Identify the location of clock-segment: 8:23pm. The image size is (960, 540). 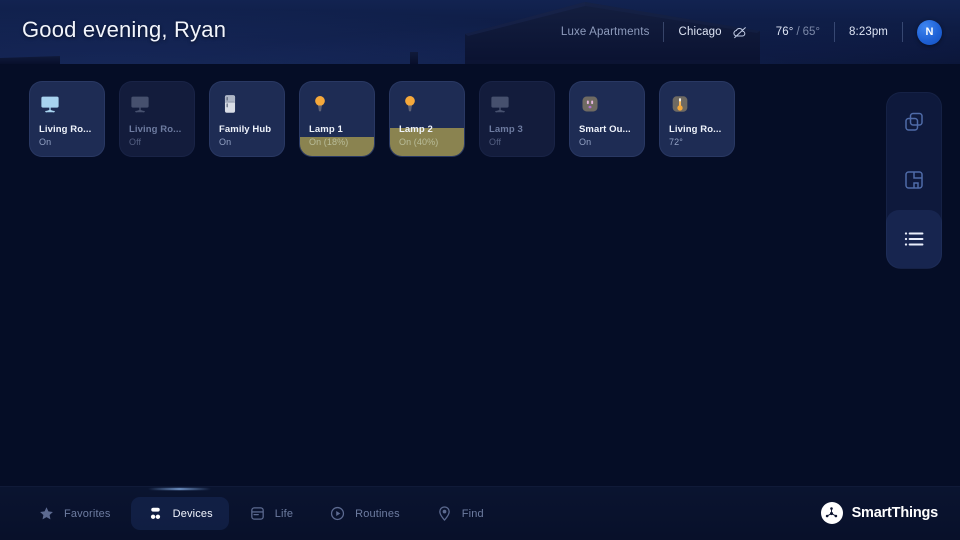
(868, 32).